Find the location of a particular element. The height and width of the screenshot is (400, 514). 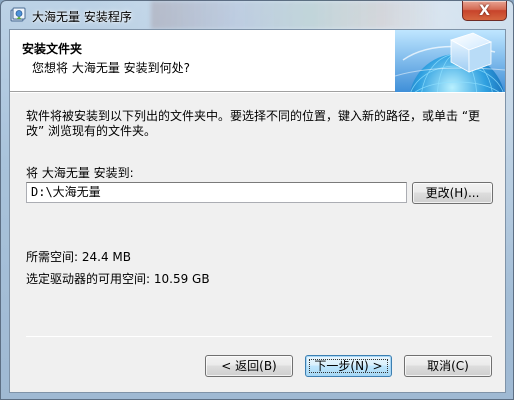

back-button: < 返回(B) is located at coordinates (249, 366).